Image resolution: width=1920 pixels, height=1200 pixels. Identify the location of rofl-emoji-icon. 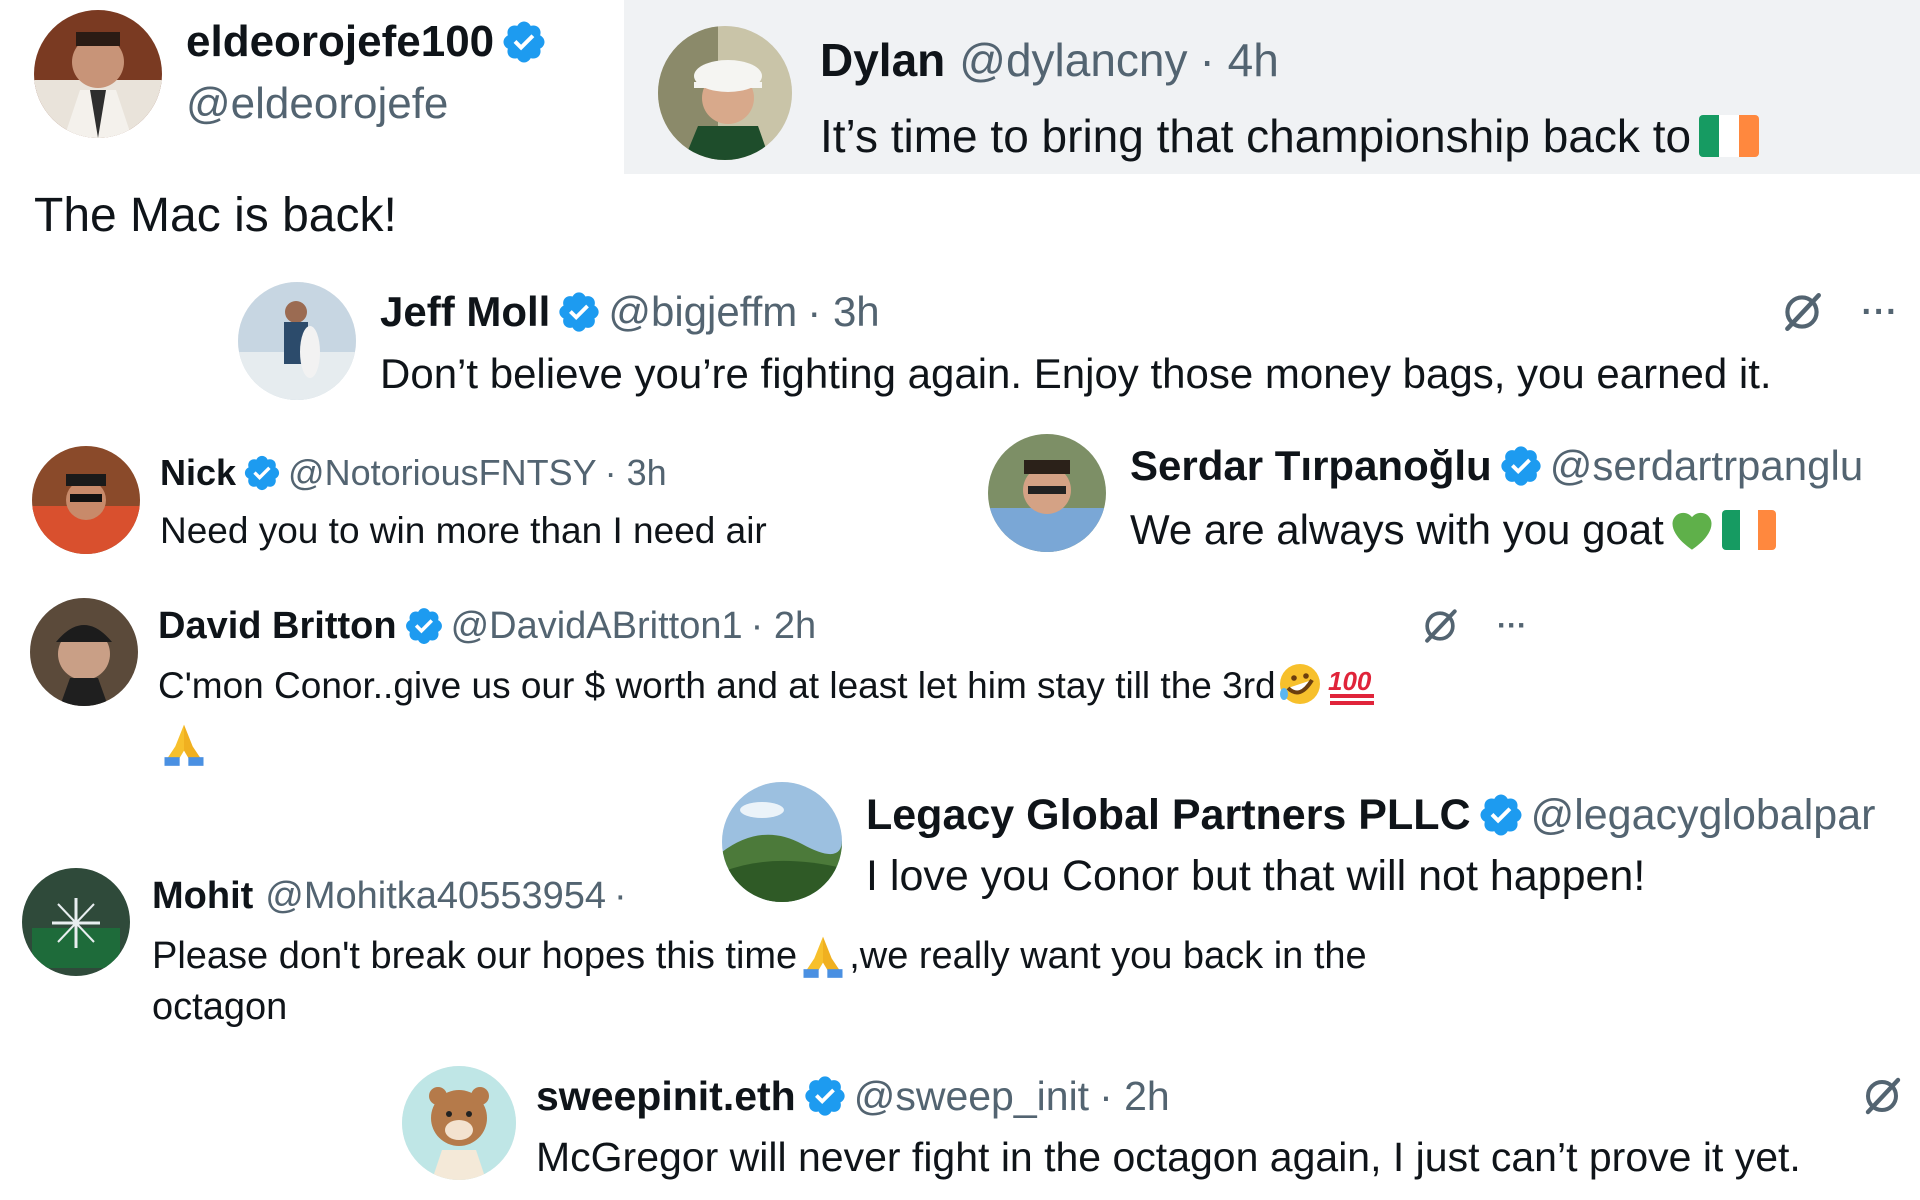
(1300, 686).